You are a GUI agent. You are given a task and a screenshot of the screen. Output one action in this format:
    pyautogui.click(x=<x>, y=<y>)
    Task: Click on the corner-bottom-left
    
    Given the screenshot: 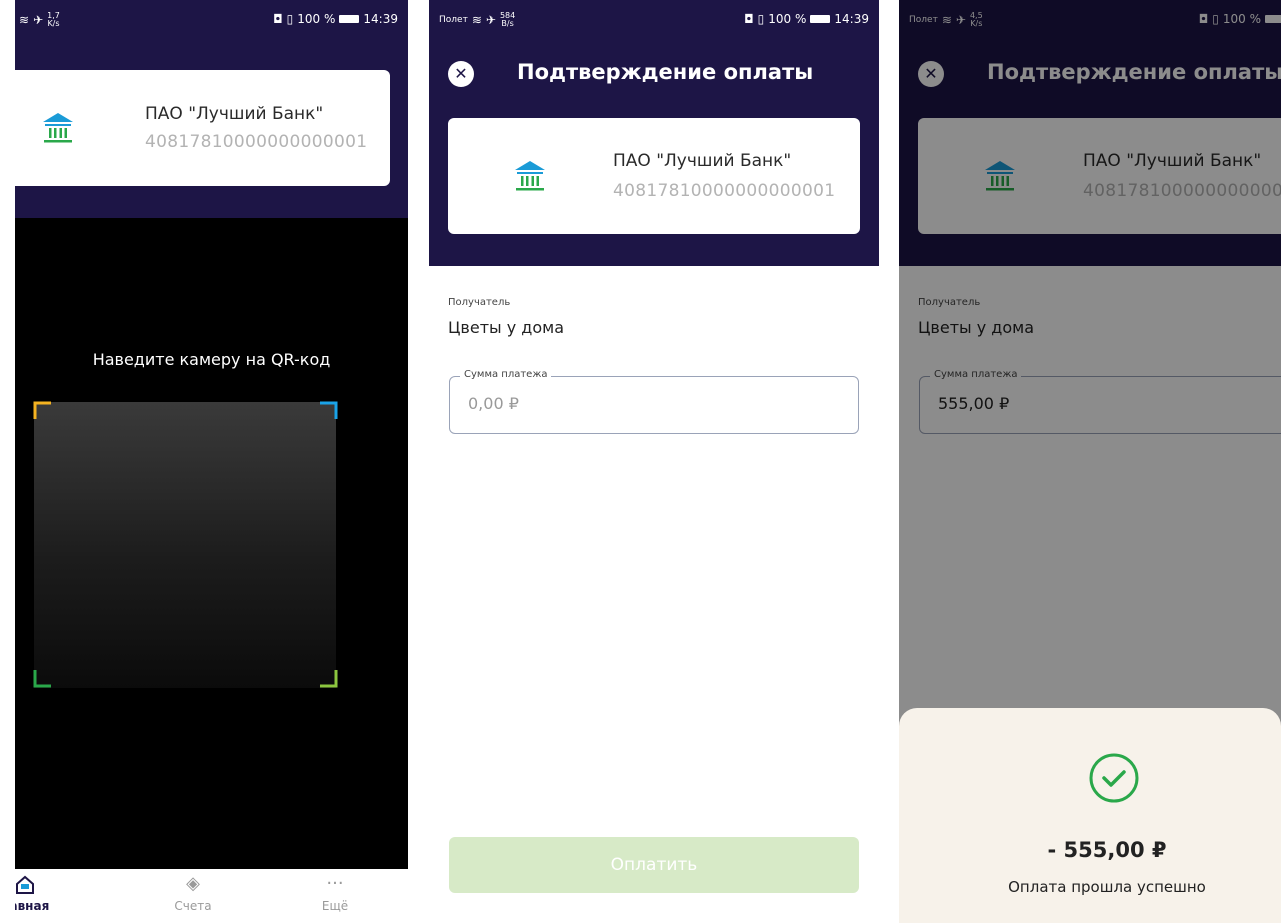 What is the action you would take?
    pyautogui.click(x=42, y=679)
    